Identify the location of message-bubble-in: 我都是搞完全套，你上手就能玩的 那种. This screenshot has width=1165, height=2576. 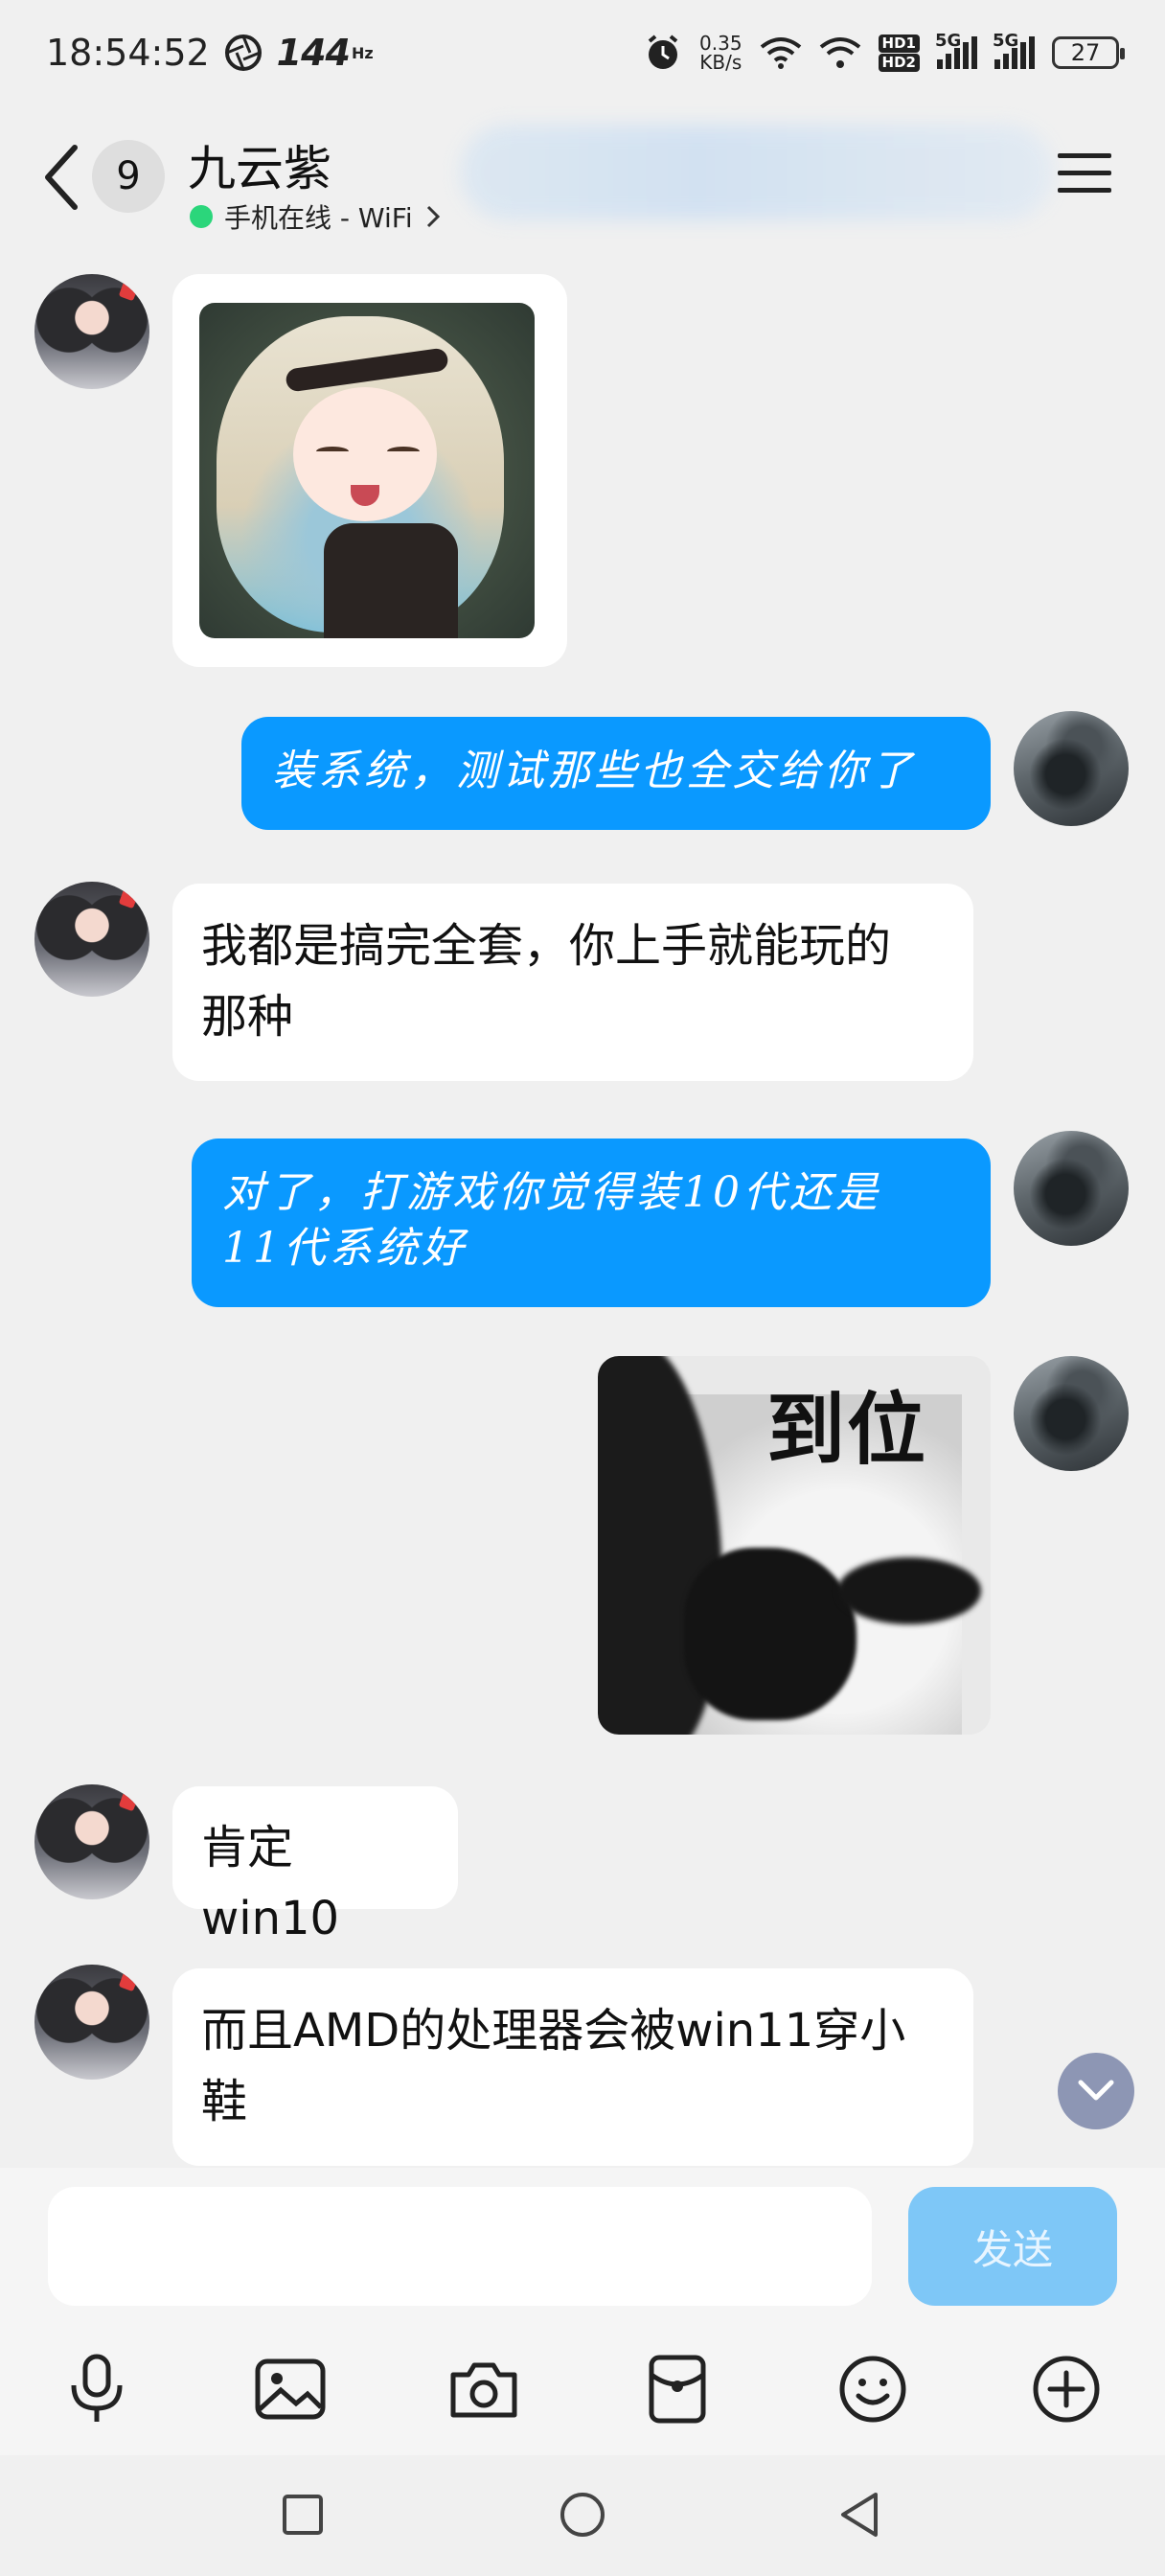
(573, 982).